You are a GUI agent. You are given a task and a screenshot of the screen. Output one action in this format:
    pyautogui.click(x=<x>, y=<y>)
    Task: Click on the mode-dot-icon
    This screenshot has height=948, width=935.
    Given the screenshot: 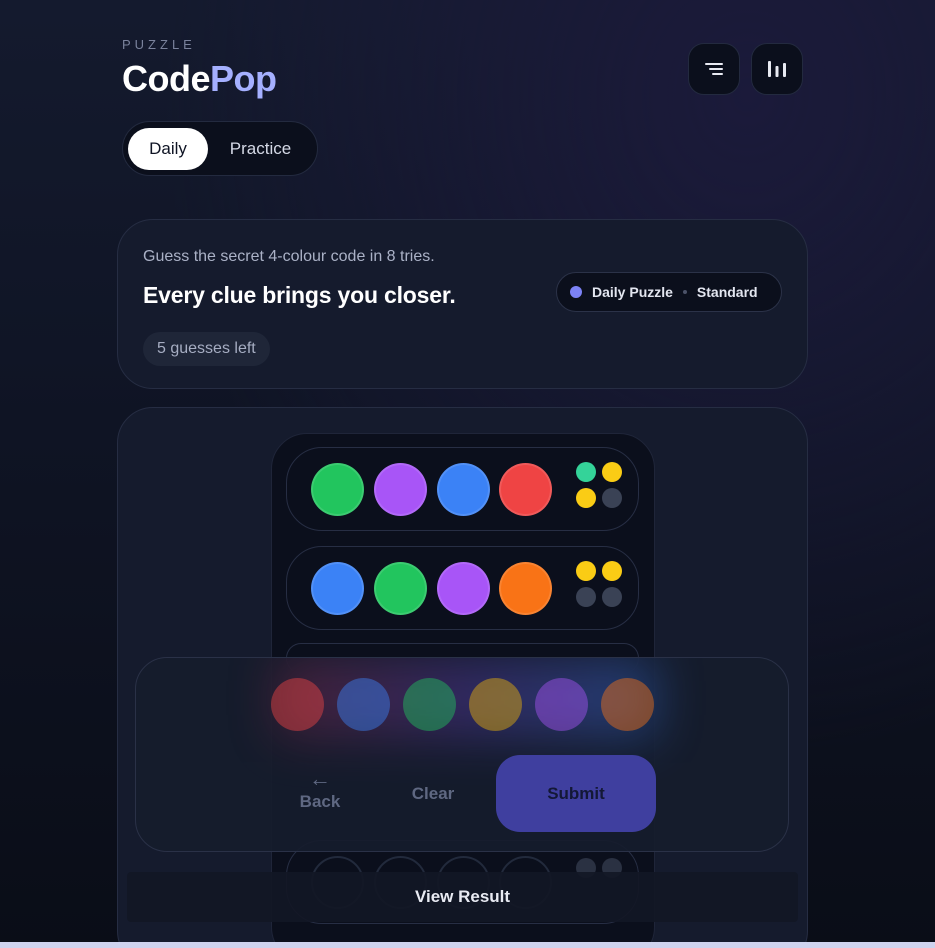 What is the action you would take?
    pyautogui.click(x=576, y=292)
    